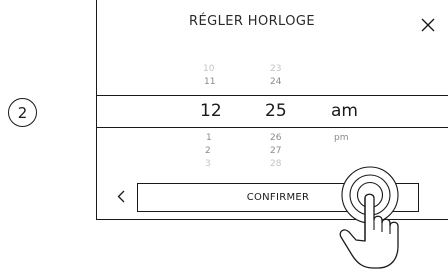  What do you see at coordinates (344, 111) in the screenshot?
I see `selected-period: am` at bounding box center [344, 111].